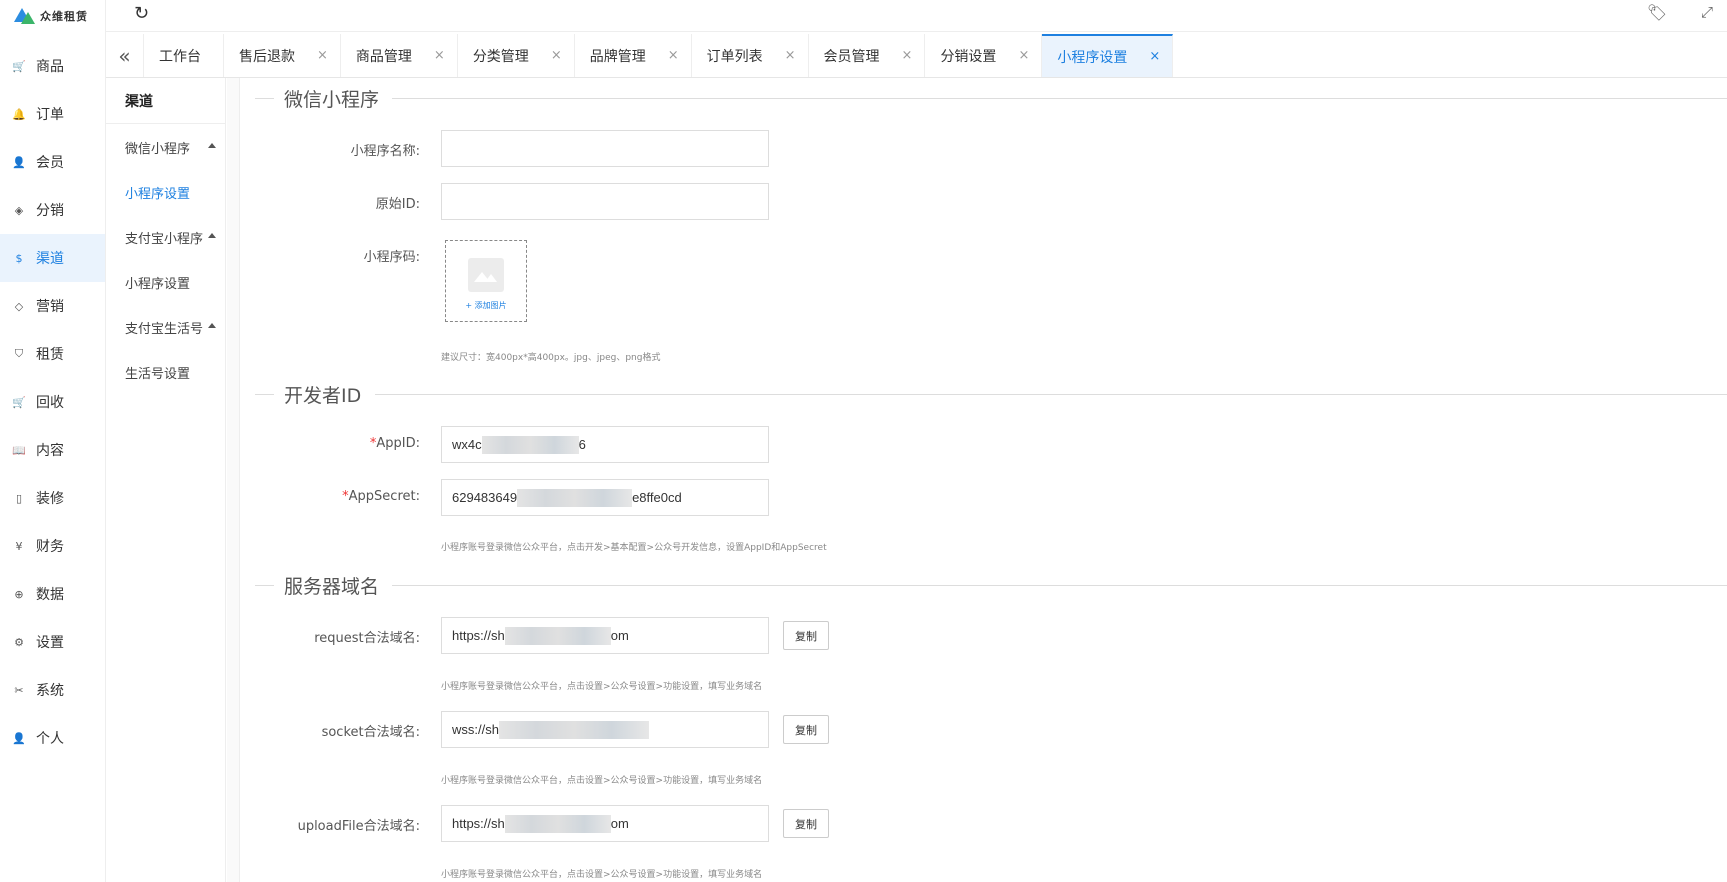 The image size is (1727, 882). Describe the element at coordinates (1707, 12) in the screenshot. I see `fullscreen-icon: ⤢` at that location.